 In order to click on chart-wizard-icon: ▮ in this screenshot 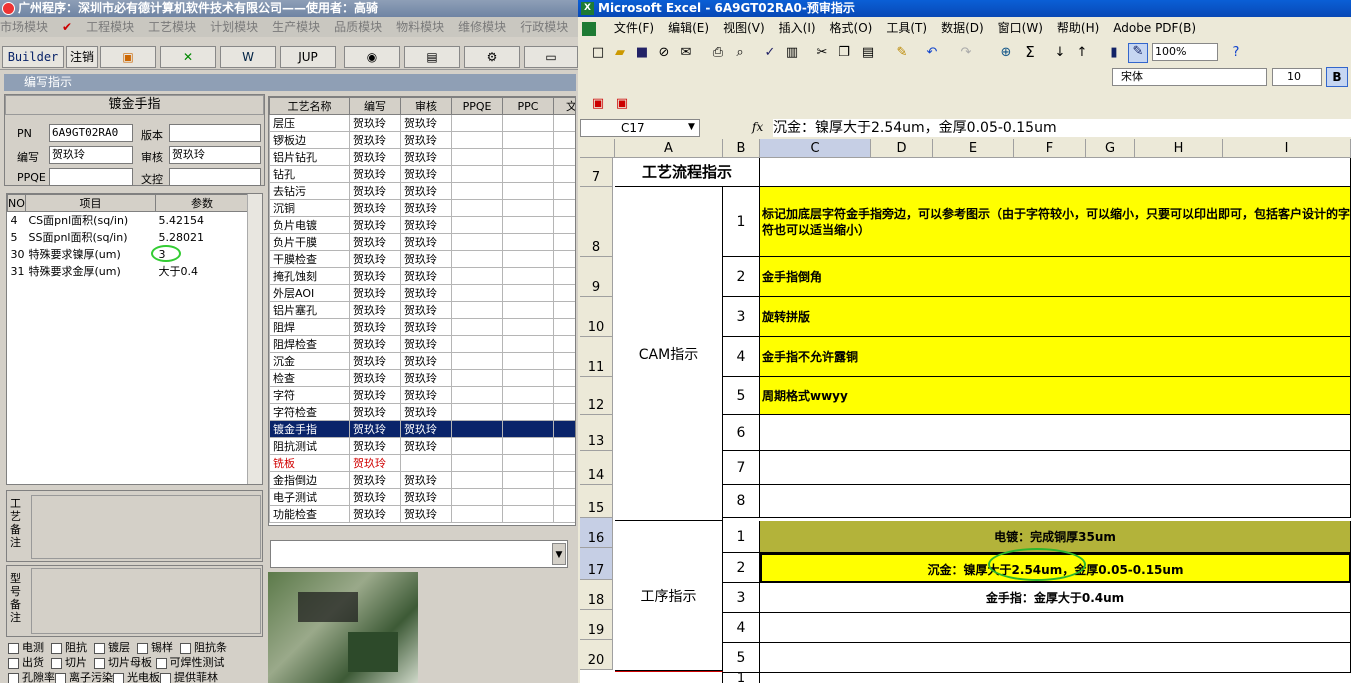, I will do `click(1114, 53)`.